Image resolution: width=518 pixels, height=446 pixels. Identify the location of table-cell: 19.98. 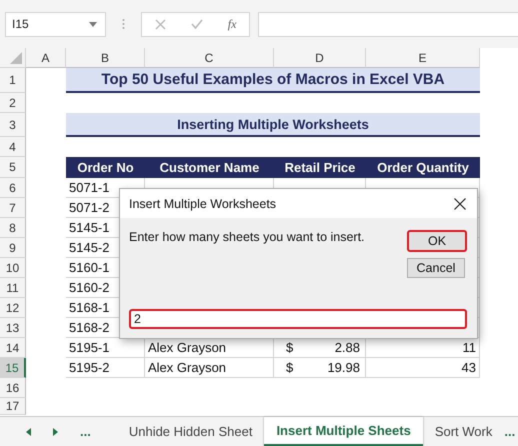
(343, 367).